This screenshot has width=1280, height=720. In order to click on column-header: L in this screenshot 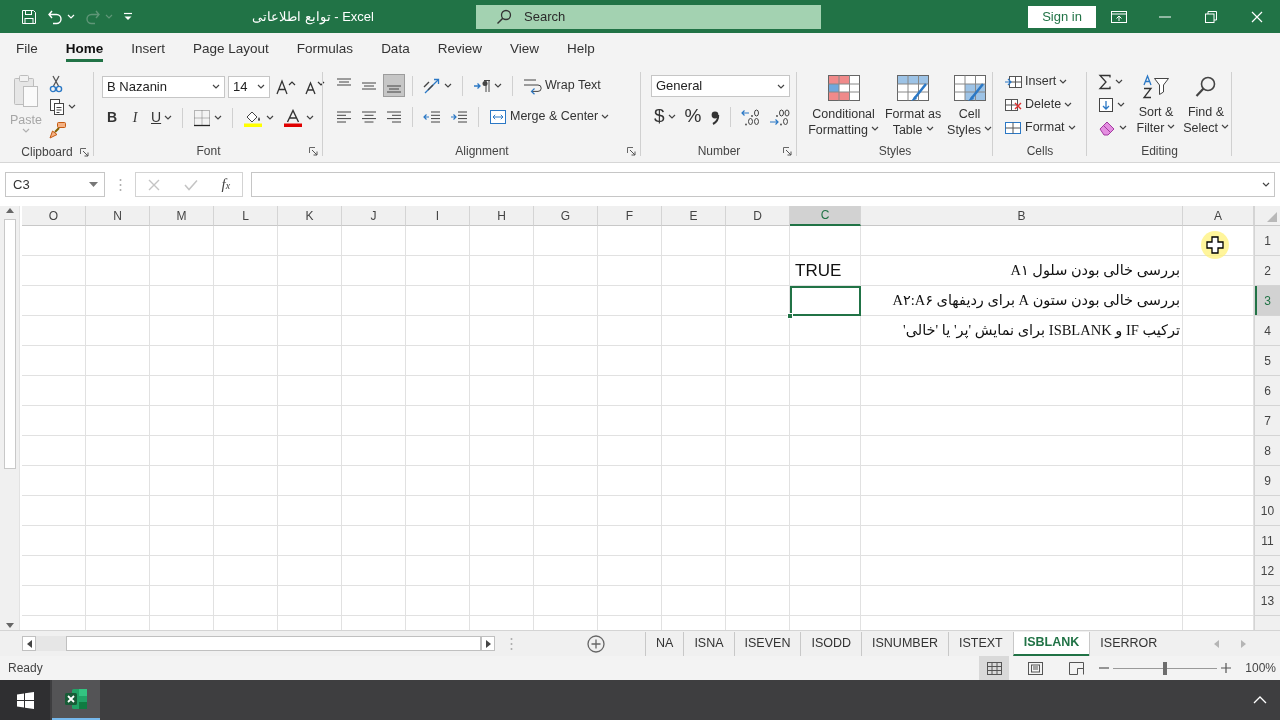, I will do `click(246, 216)`.